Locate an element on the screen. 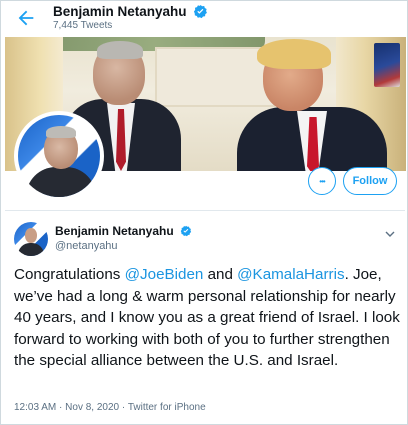 This screenshot has width=408, height=425. header-title: Benjamin Netanyahu is located at coordinates (130, 11).